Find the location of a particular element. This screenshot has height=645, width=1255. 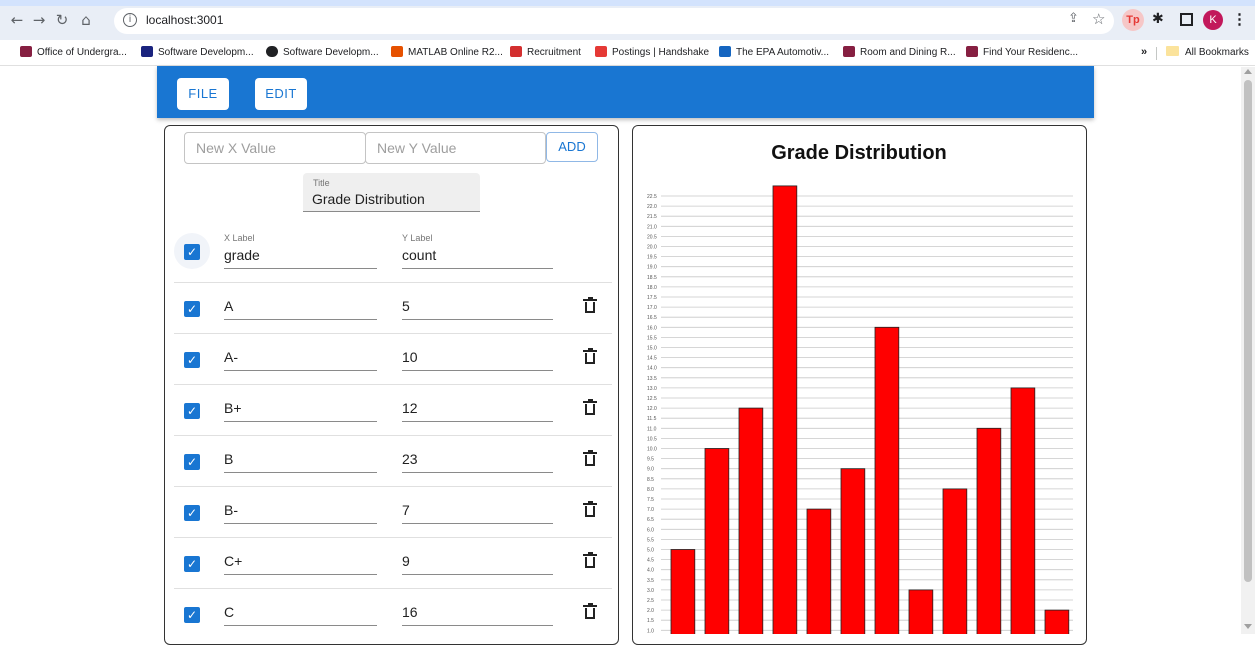

vt-icon is located at coordinates (849, 51).